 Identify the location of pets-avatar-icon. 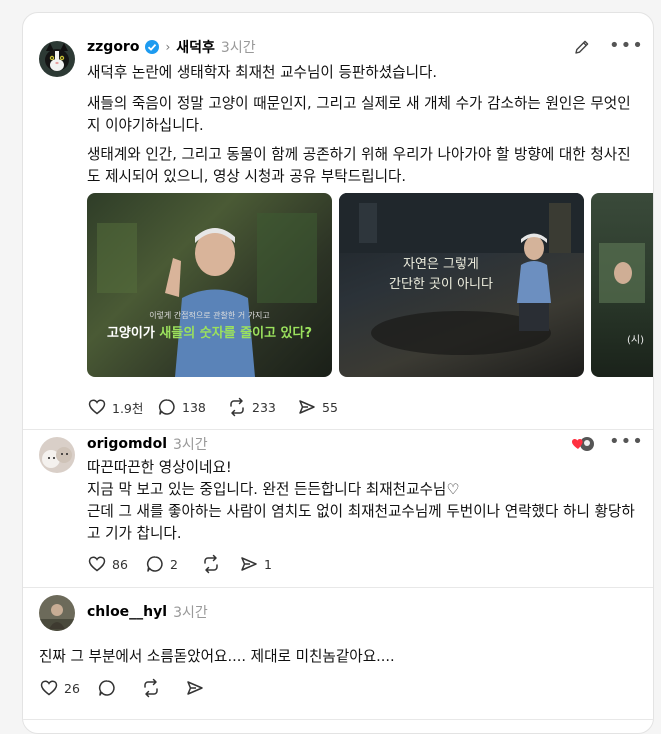
(57, 455).